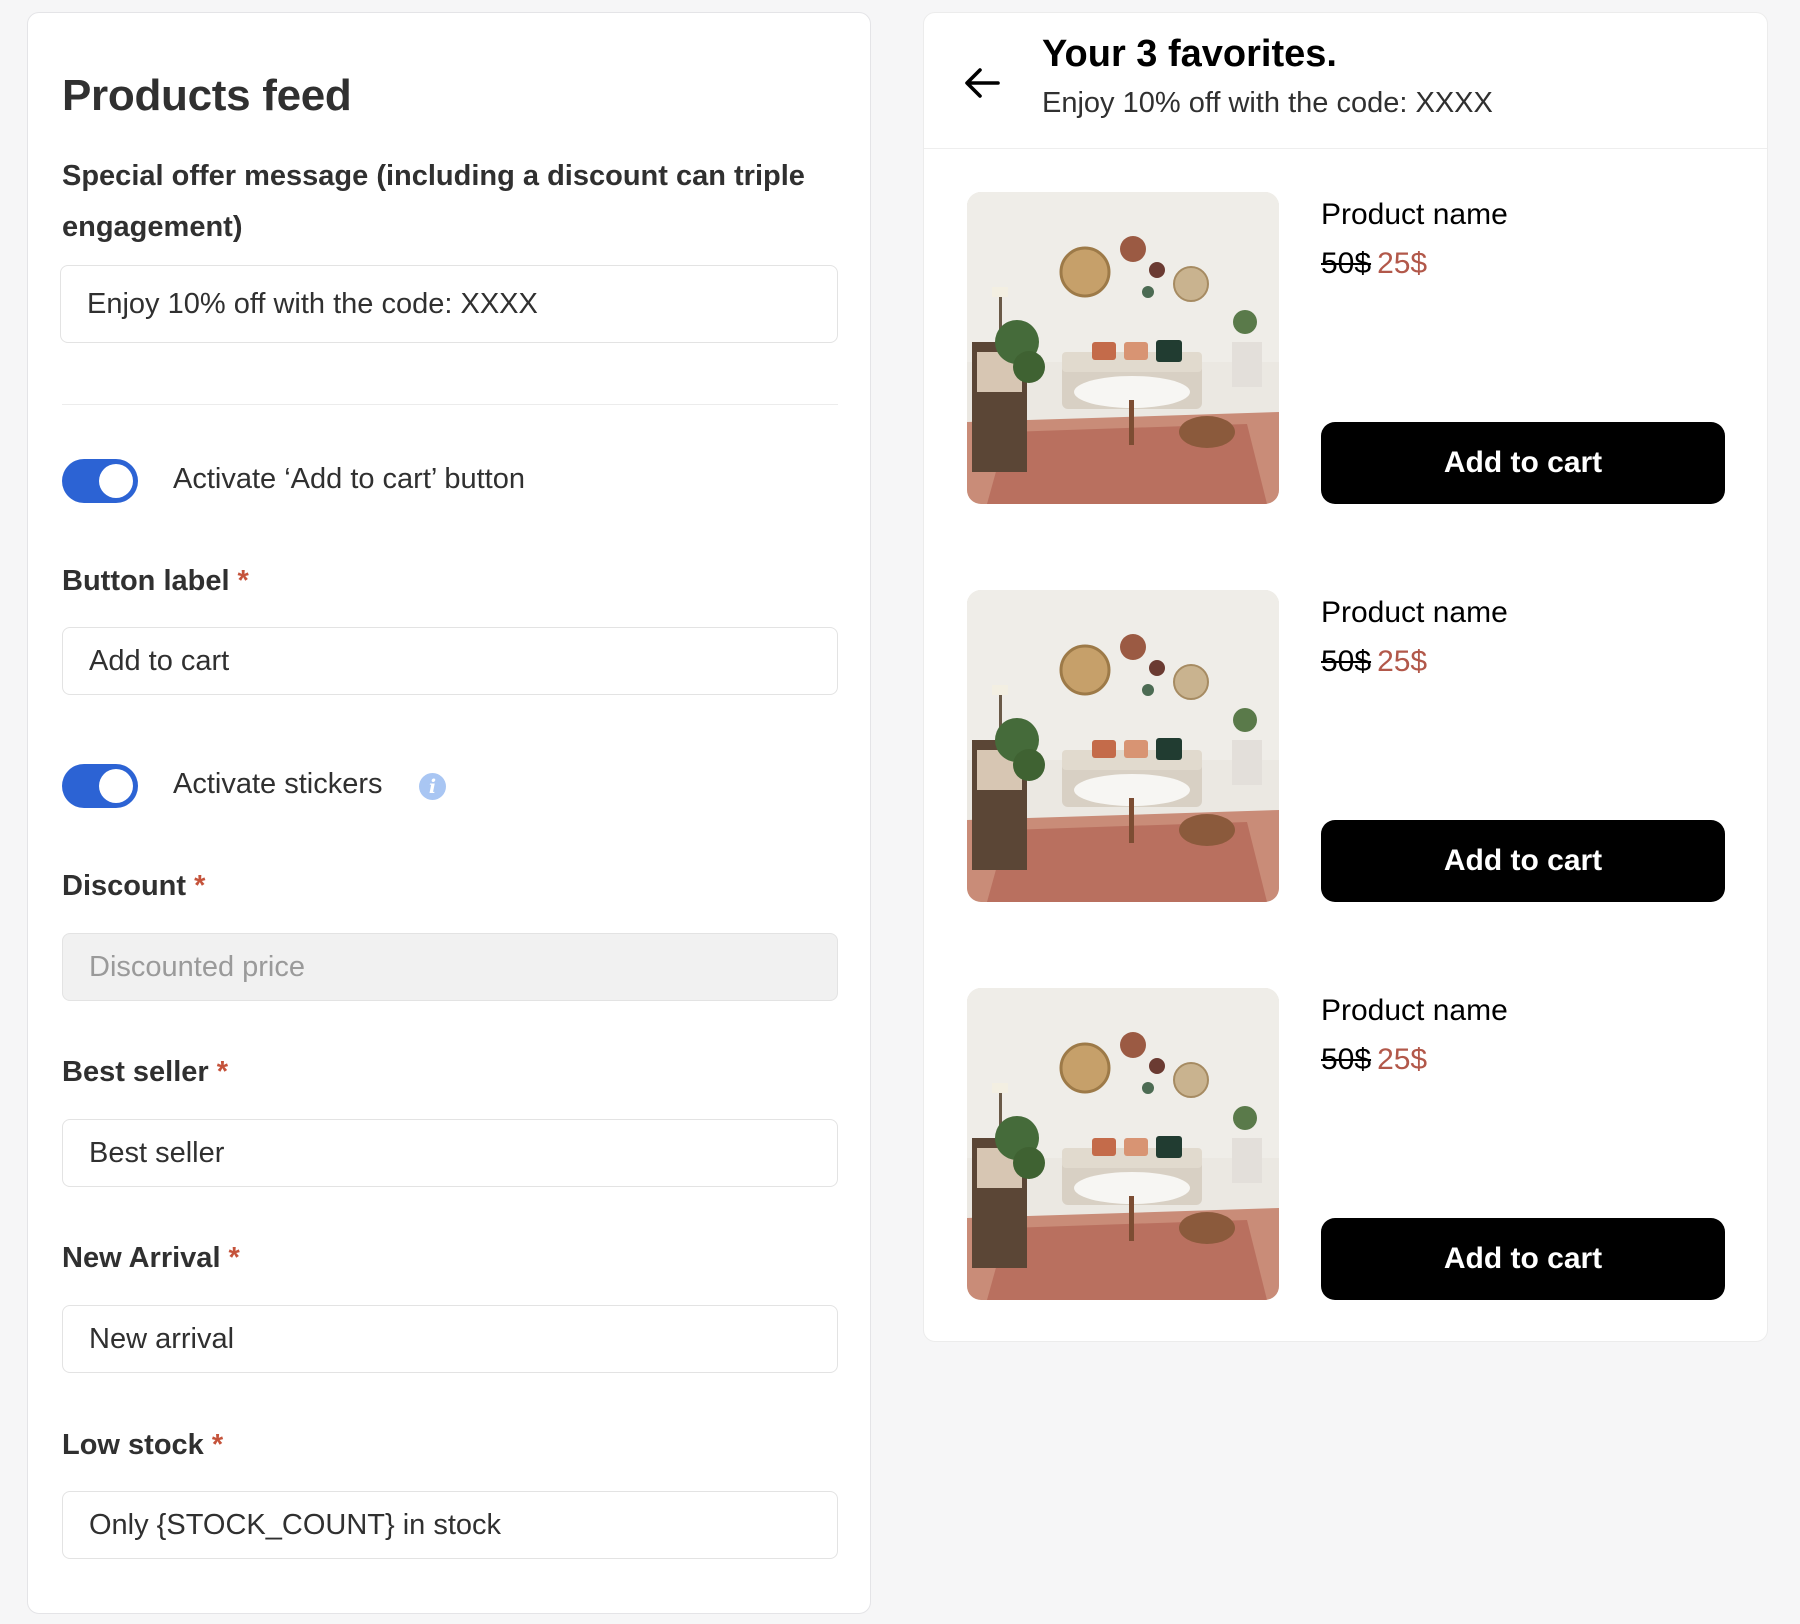 The image size is (1800, 1624). I want to click on discount-label: Discount *, so click(133, 886).